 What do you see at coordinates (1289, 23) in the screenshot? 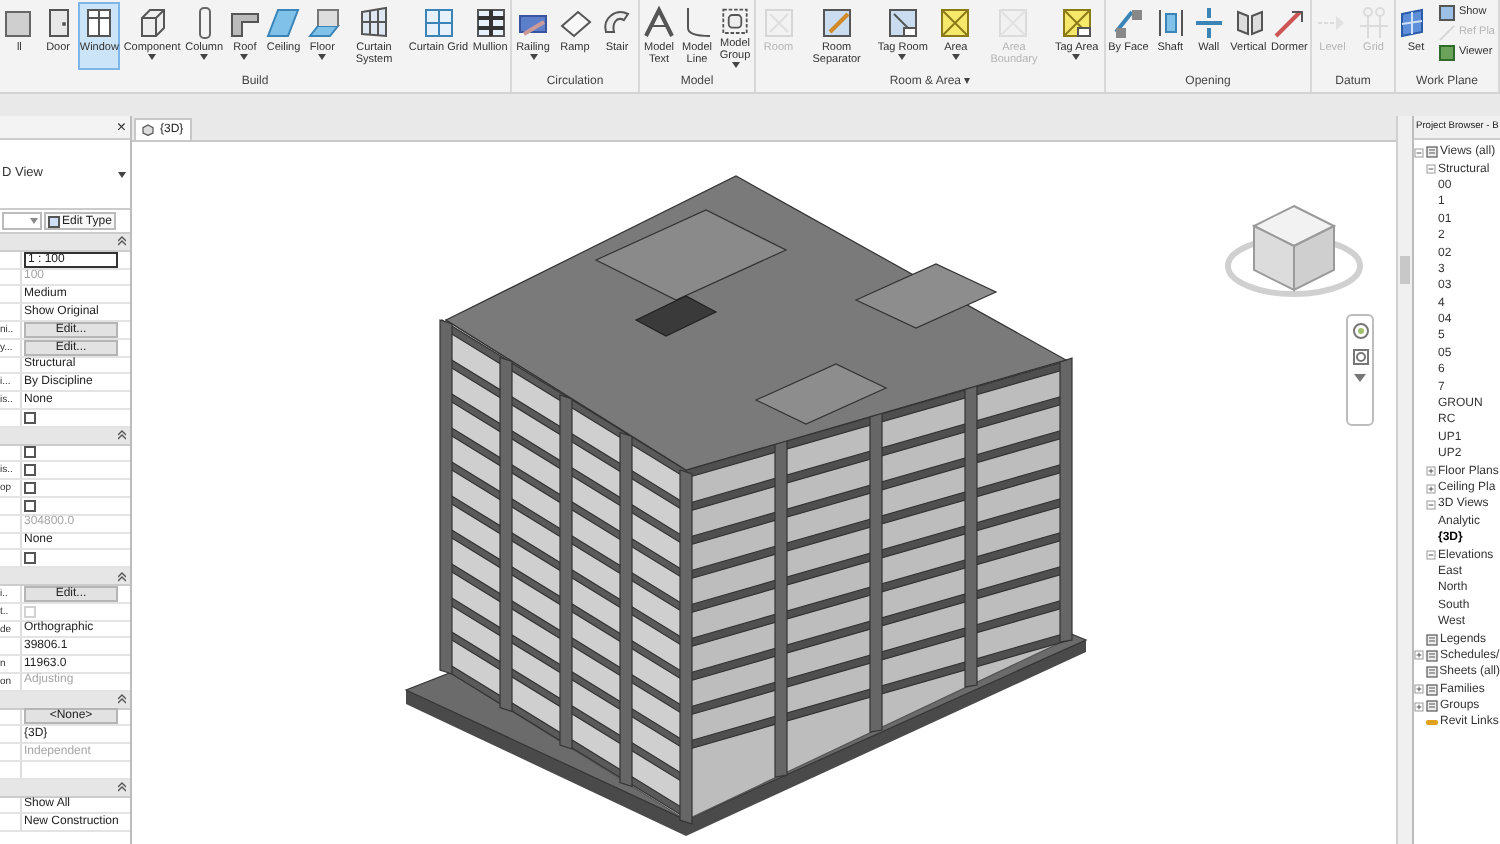
I see `dormer-icon` at bounding box center [1289, 23].